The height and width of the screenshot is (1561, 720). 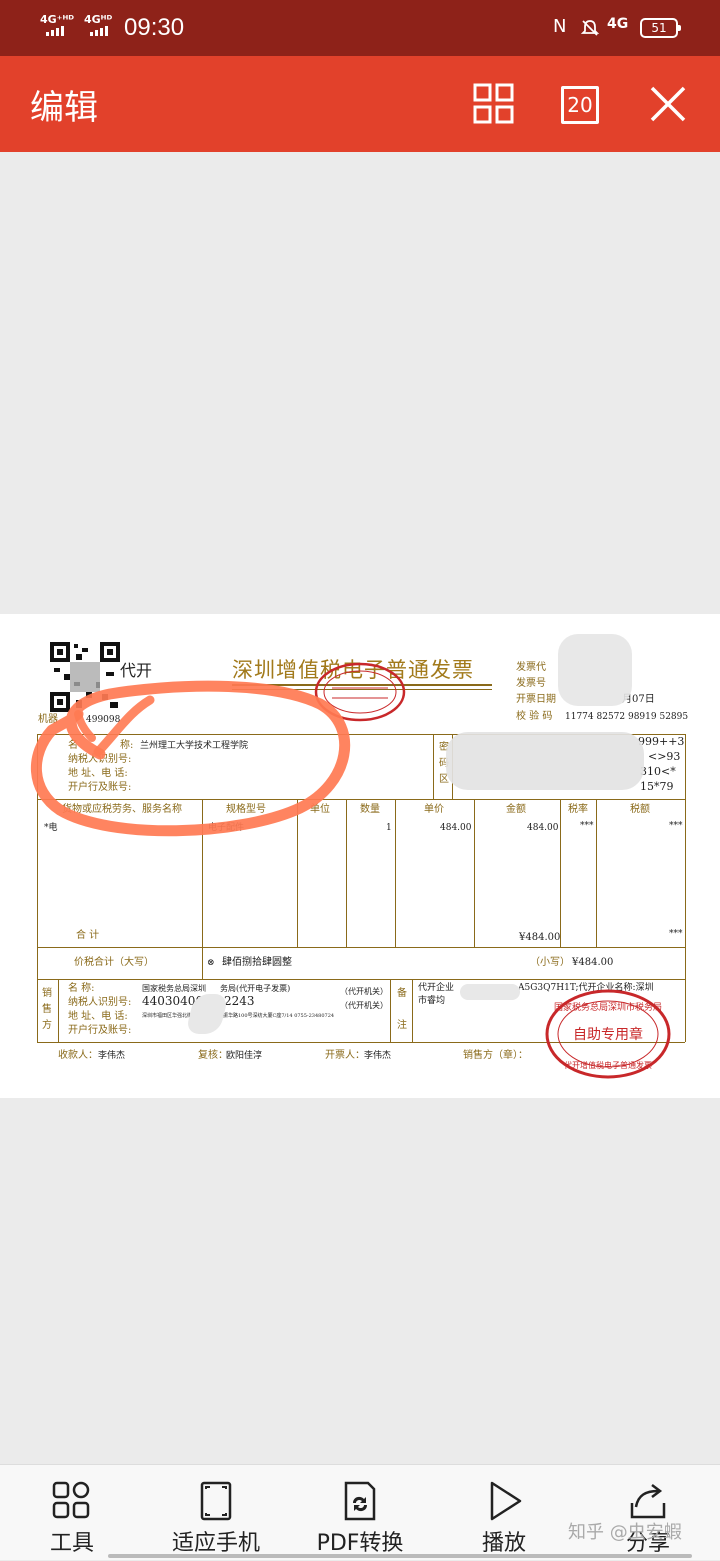 What do you see at coordinates (560, 26) in the screenshot?
I see `nfc-icon: N` at bounding box center [560, 26].